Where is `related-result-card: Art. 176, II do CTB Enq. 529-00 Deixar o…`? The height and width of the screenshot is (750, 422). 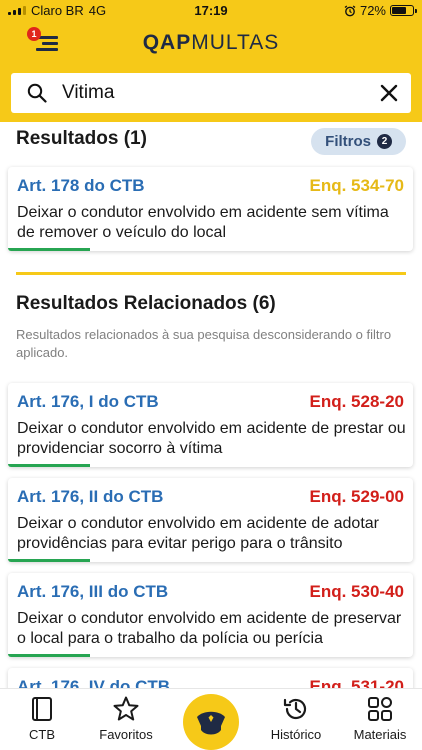 related-result-card: Art. 176, II do CTB Enq. 529-00 Deixar o… is located at coordinates (210, 520).